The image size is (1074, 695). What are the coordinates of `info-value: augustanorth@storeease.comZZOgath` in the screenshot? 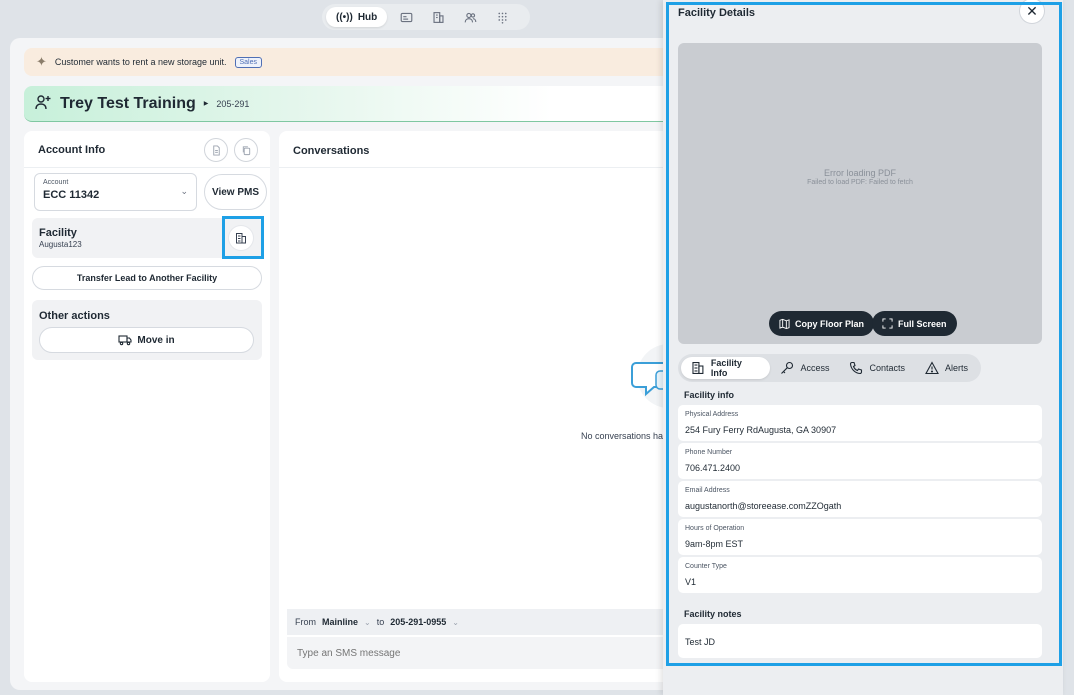 It's located at (763, 506).